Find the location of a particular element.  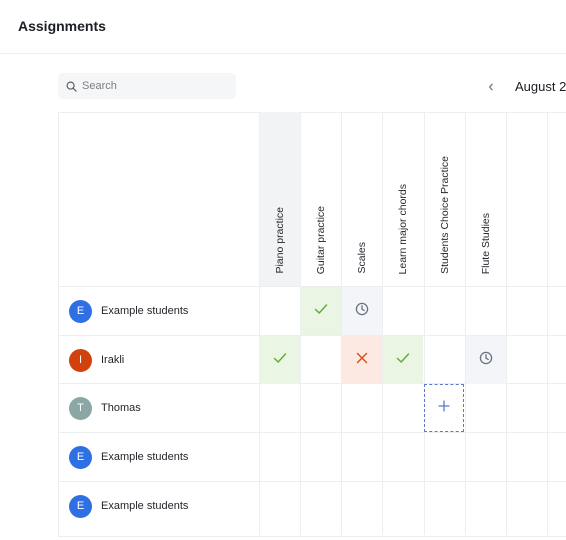

student-name: Thomas is located at coordinates (121, 408).